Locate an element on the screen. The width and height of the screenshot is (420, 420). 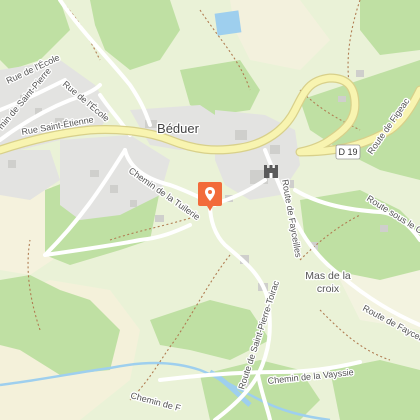
route-shield-label: D 19 is located at coordinates (347, 152).